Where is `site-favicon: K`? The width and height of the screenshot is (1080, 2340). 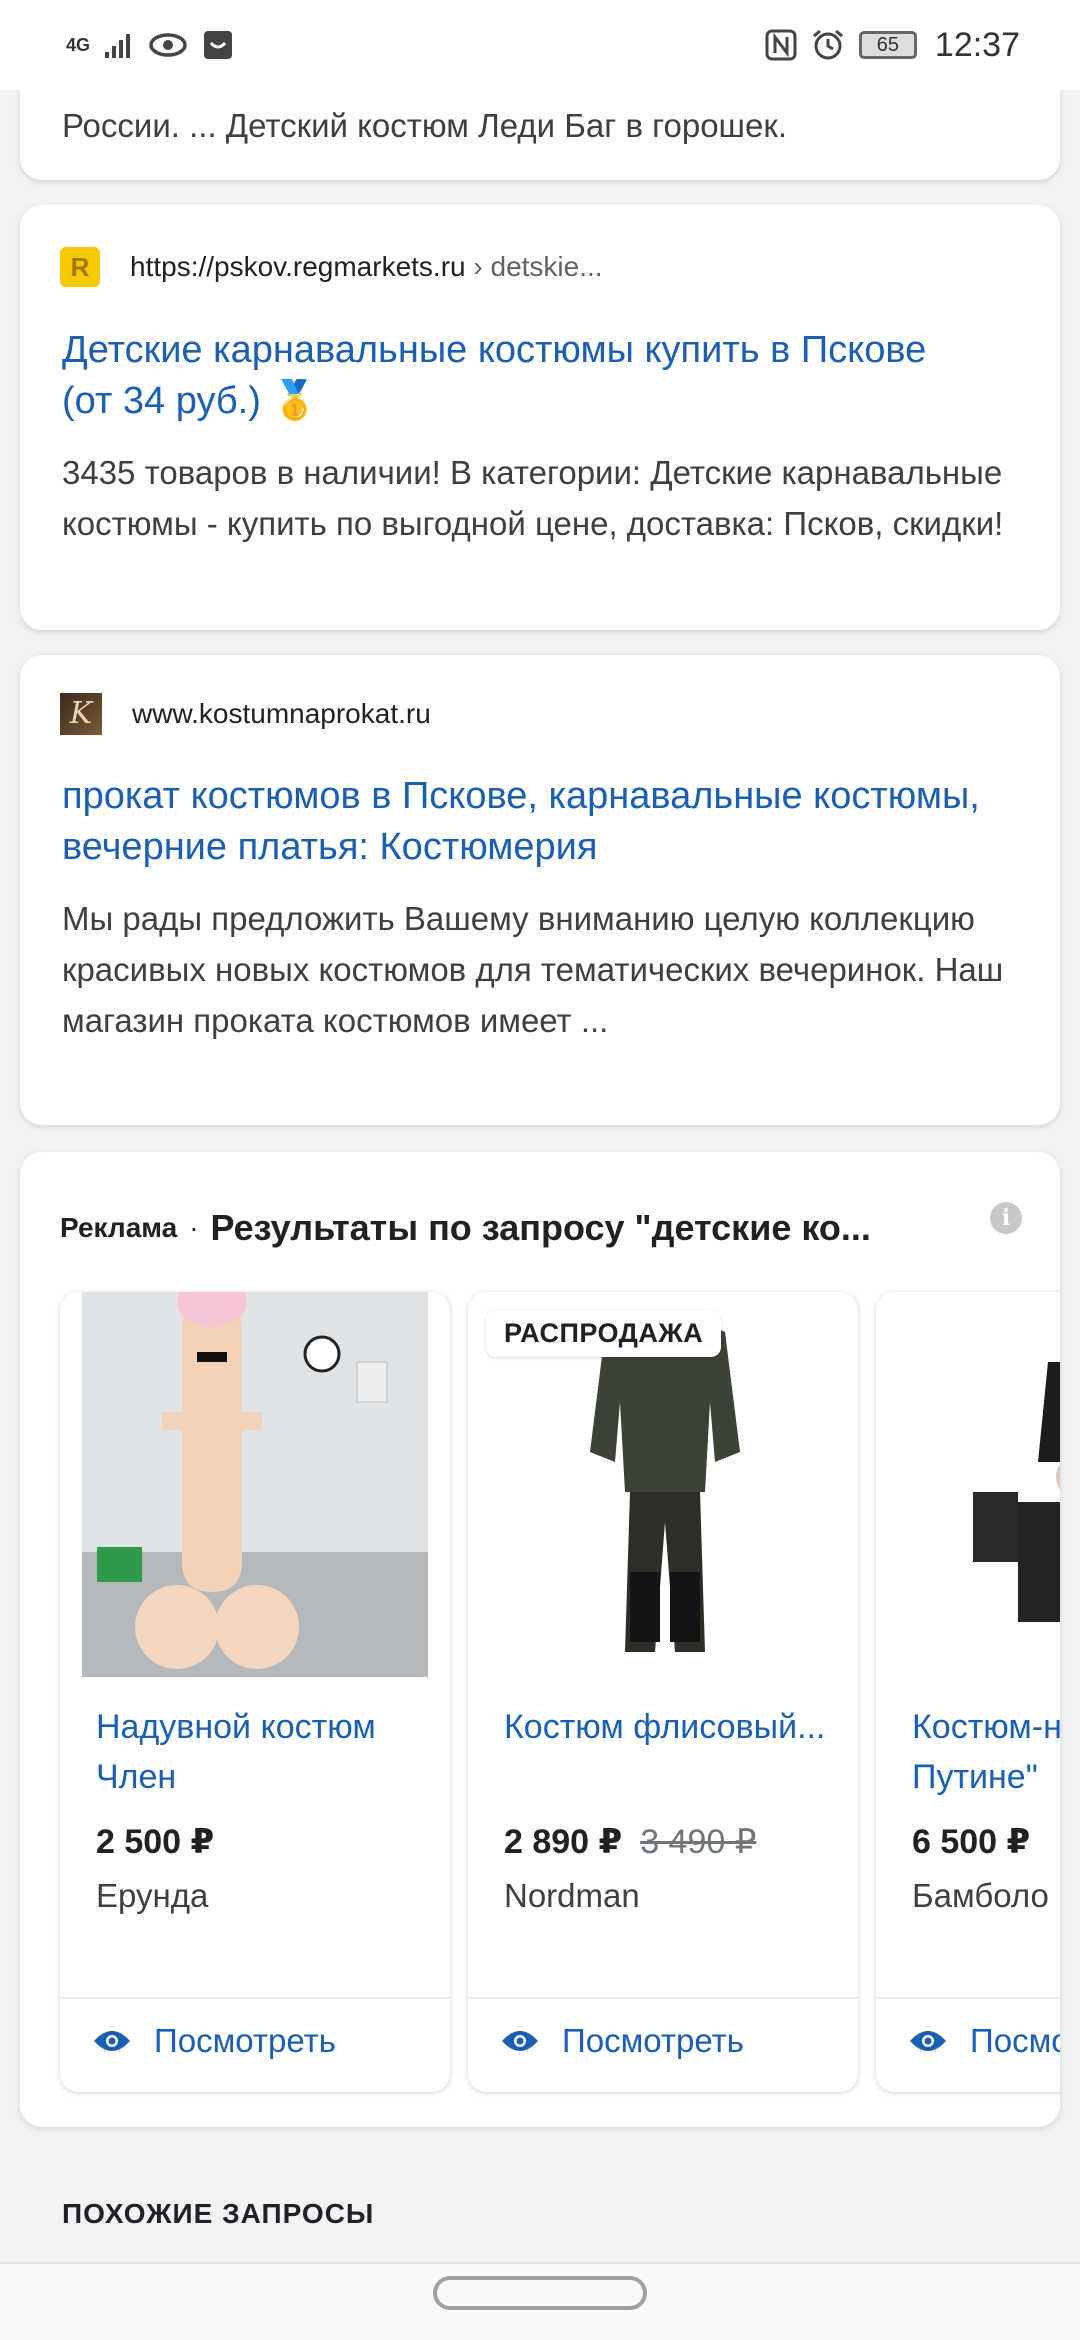
site-favicon: K is located at coordinates (81, 714).